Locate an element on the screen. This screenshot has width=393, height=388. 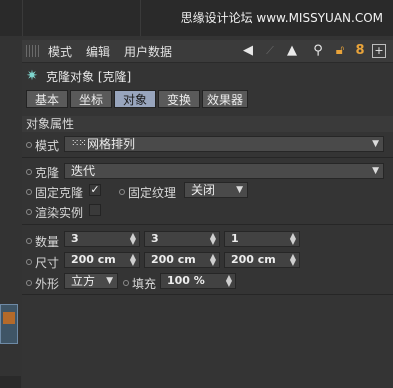
fixed-texture-value: 关闭 is located at coordinates (203, 190).